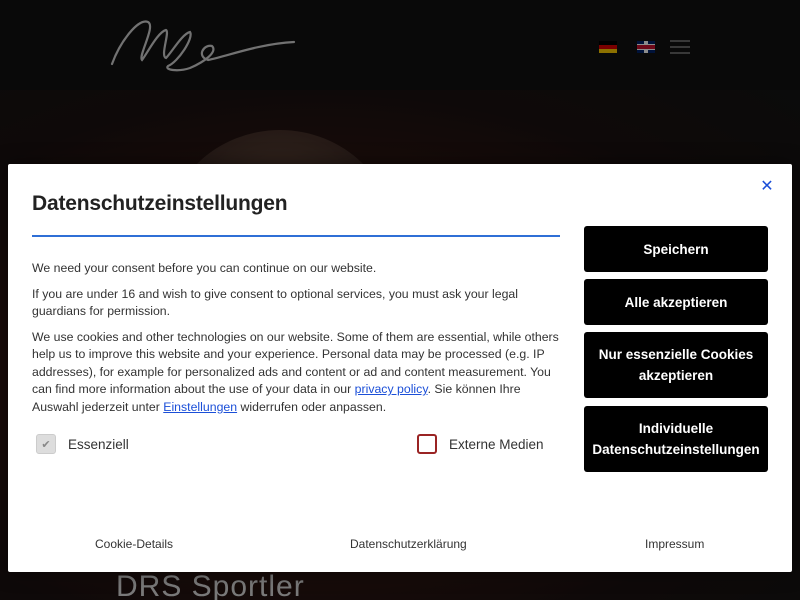 The image size is (800, 600). What do you see at coordinates (408, 544) in the screenshot?
I see `privacy-statement-link: Datenschutzerklärung` at bounding box center [408, 544].